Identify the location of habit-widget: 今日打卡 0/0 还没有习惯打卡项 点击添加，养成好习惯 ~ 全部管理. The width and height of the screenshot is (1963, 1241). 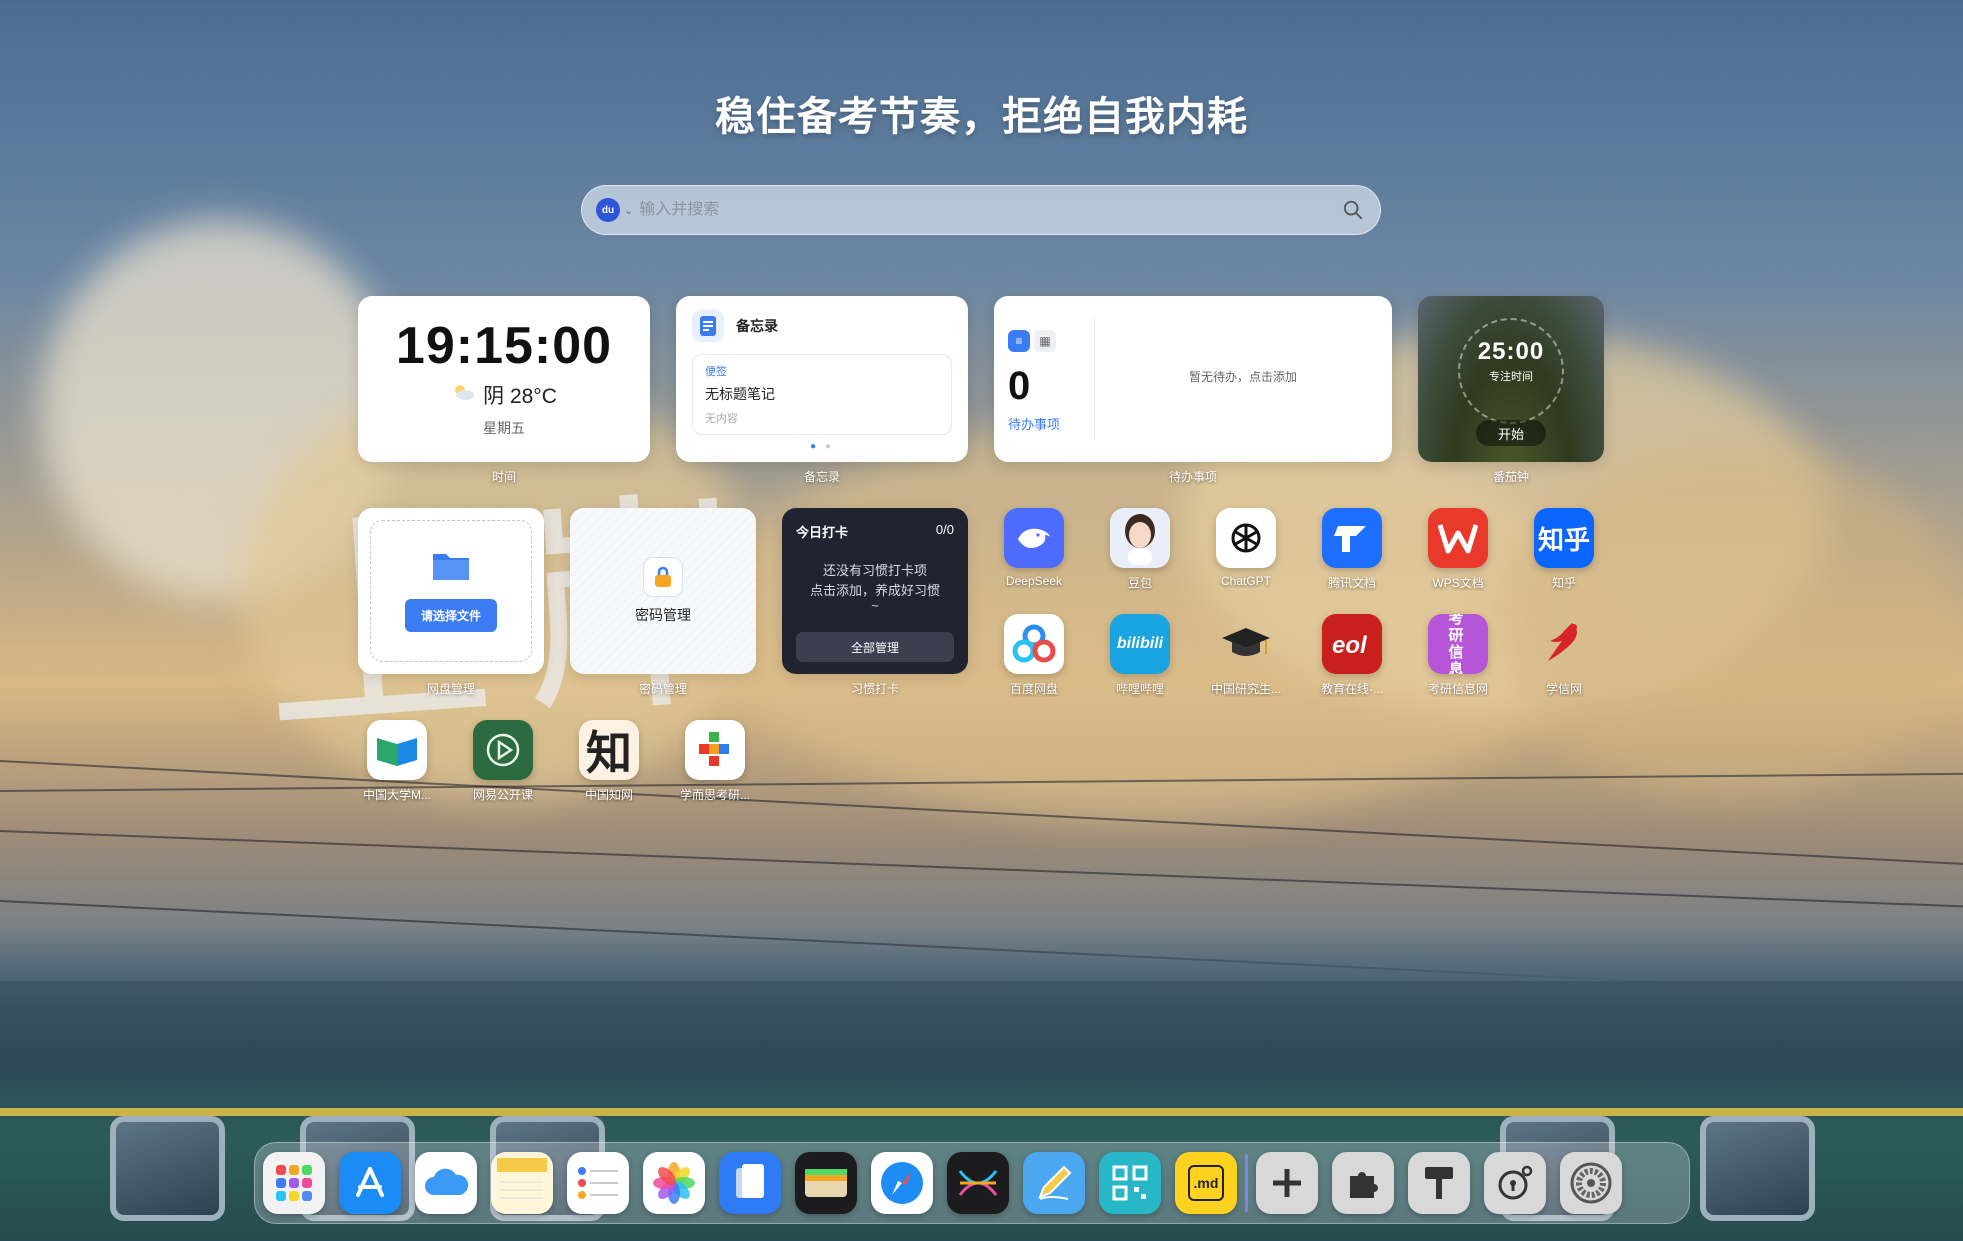
(875, 591).